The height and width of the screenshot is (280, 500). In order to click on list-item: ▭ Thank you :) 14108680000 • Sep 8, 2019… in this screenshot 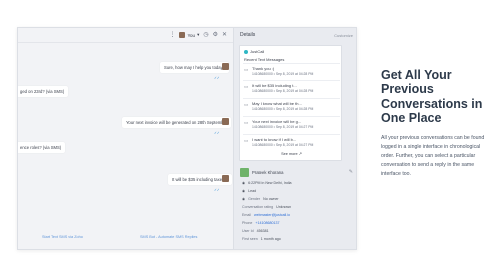, I will do `click(292, 72)`.